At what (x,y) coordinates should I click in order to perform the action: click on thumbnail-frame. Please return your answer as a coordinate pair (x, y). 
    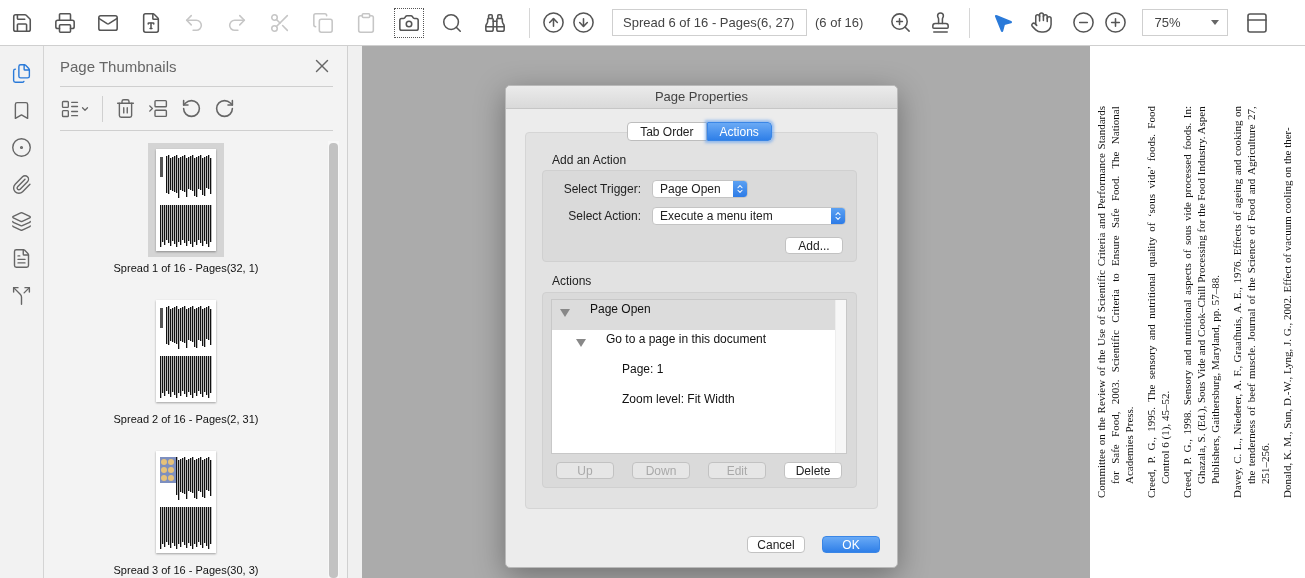
    Looking at the image, I should click on (186, 200).